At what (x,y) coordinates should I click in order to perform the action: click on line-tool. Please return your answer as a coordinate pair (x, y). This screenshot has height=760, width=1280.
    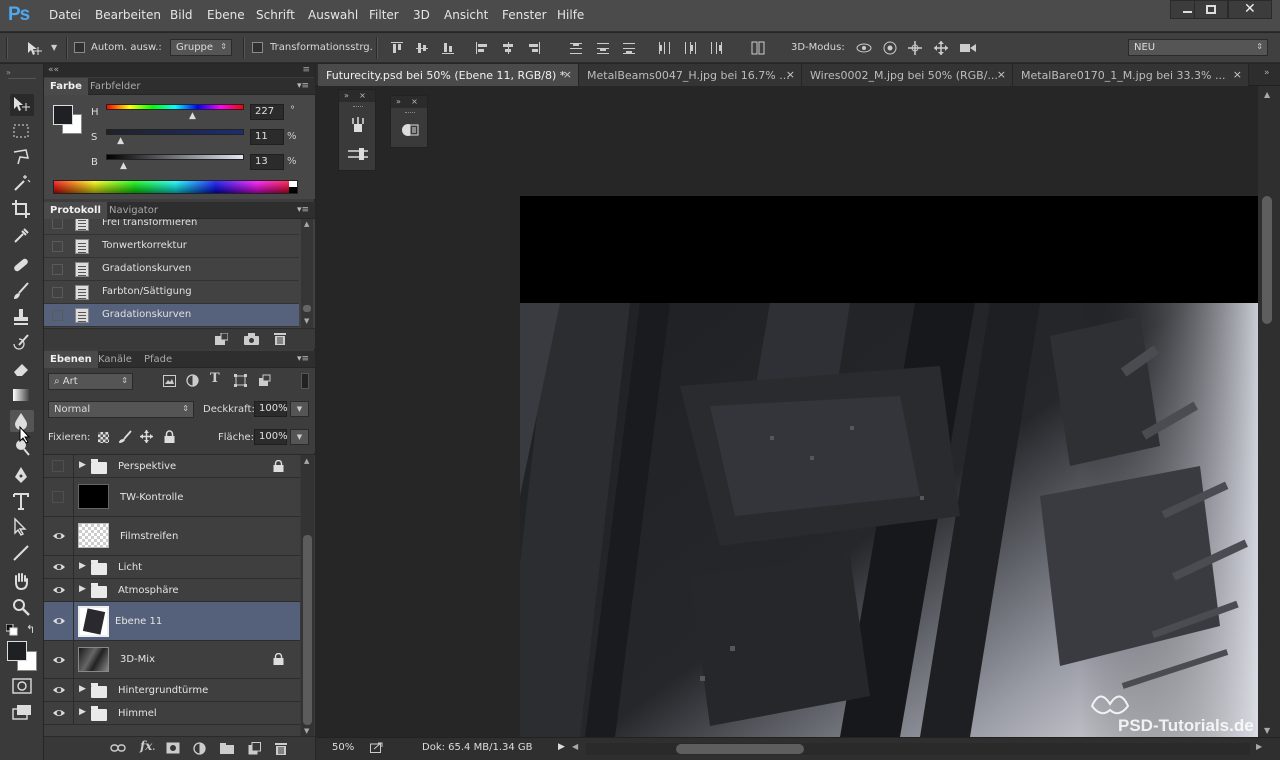
    Looking at the image, I should click on (22, 553).